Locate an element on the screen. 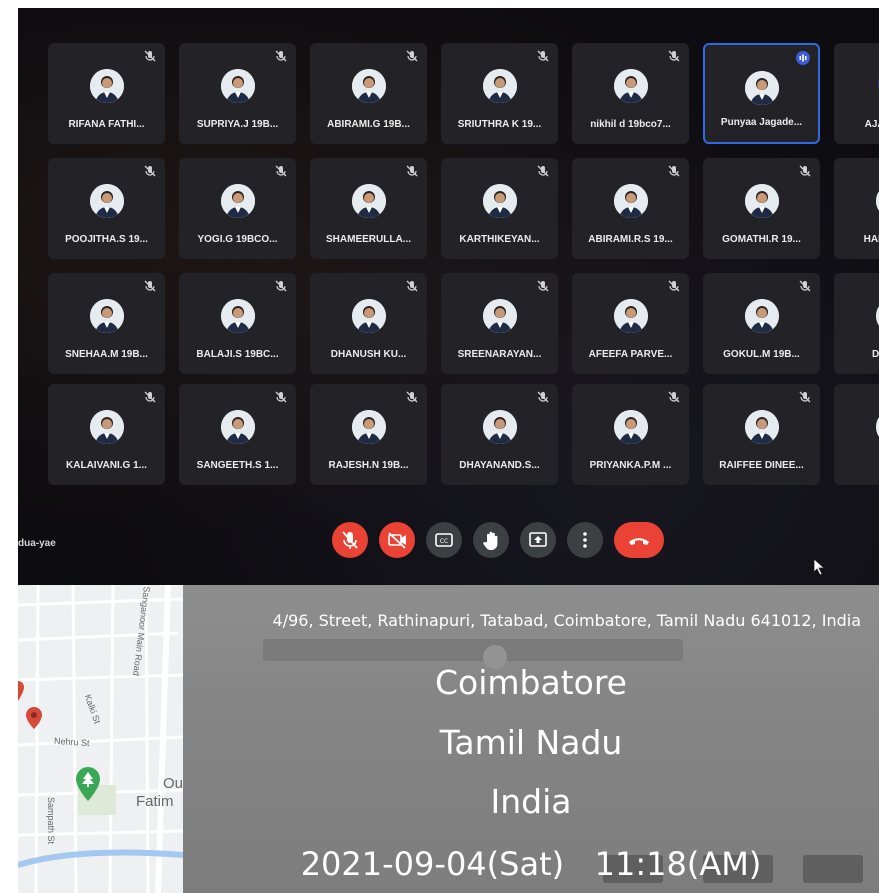 The width and height of the screenshot is (879, 893). end-call-icon is located at coordinates (639, 541).